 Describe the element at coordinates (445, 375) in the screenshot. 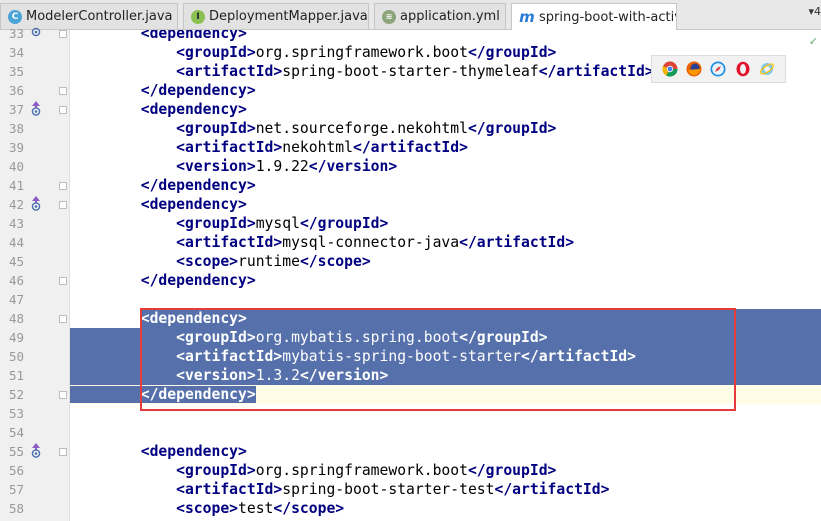

I see `code-line: <version>1.3.2</version>` at that location.